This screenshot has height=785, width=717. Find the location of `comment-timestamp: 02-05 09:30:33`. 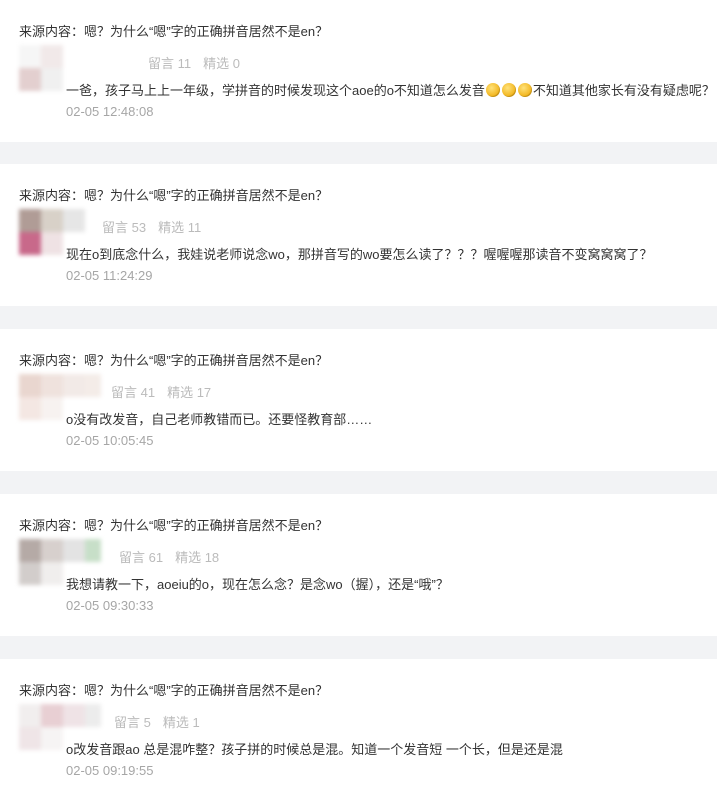

comment-timestamp: 02-05 09:30:33 is located at coordinates (110, 605).